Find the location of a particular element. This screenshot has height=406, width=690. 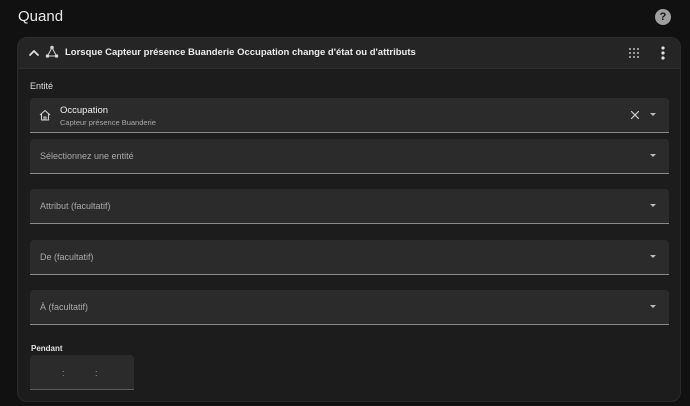

duration-hours-input is located at coordinates (47, 372).